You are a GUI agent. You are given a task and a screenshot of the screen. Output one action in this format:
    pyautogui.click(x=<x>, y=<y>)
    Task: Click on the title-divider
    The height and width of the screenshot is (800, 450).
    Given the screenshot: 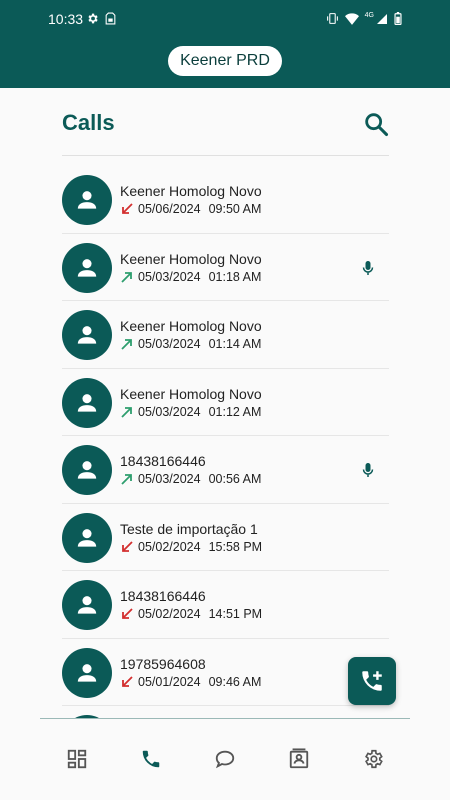 What is the action you would take?
    pyautogui.click(x=225, y=155)
    